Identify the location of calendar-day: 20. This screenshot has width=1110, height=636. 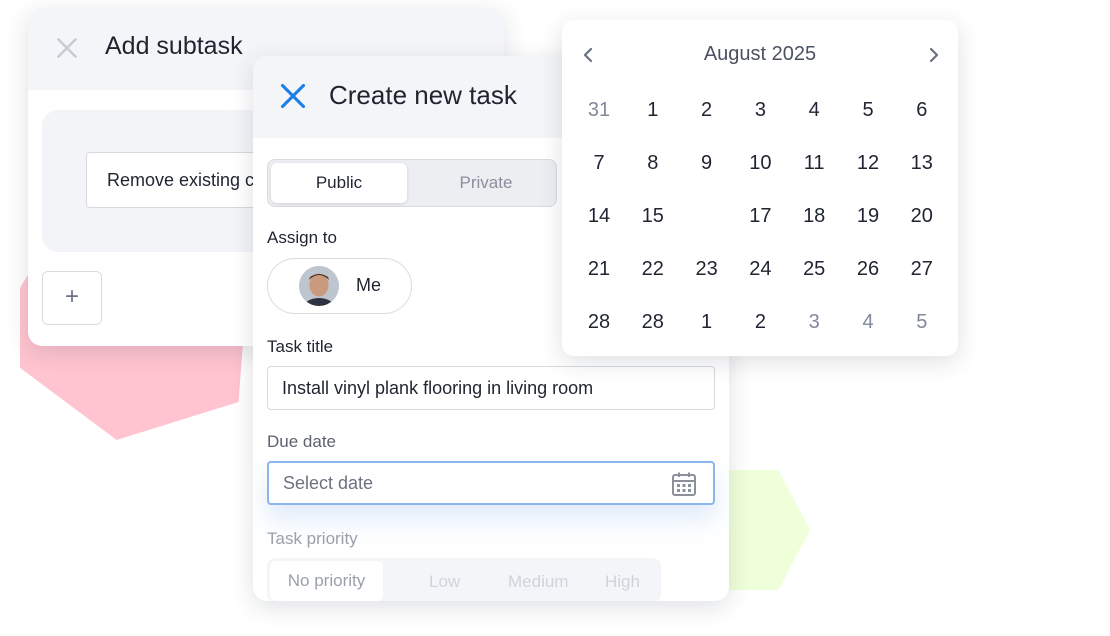
(922, 216).